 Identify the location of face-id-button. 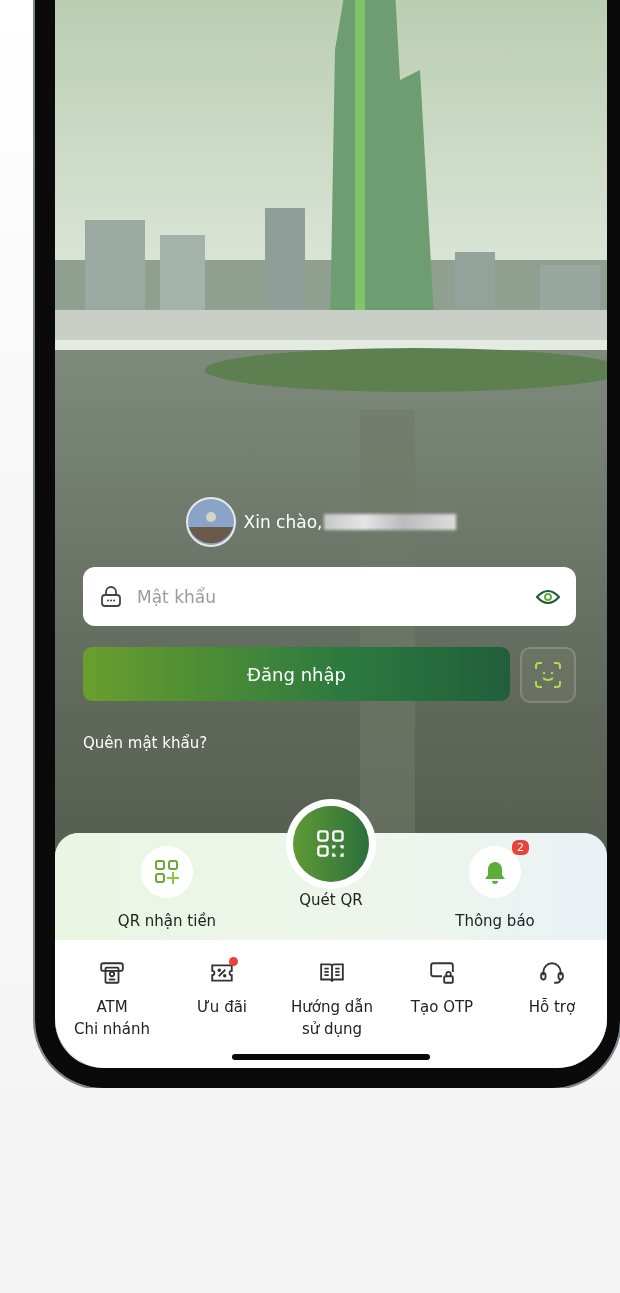
(548, 675).